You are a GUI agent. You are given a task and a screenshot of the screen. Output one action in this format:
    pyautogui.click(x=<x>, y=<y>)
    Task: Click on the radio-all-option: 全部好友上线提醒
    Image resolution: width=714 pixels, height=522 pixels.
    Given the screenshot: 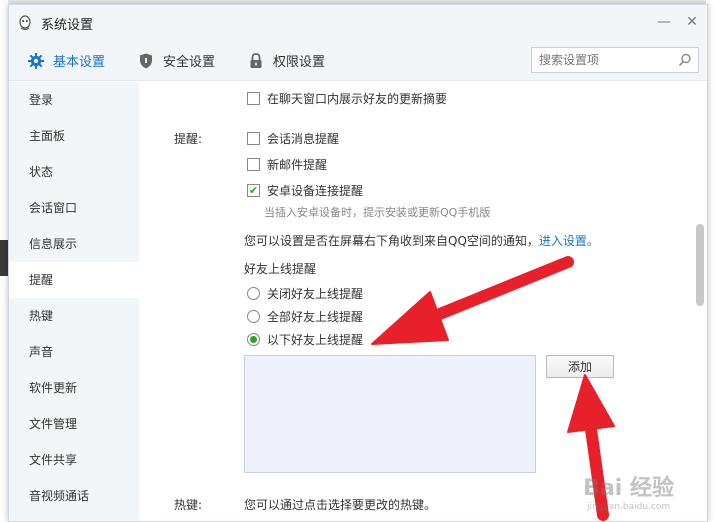 What is the action you would take?
    pyautogui.click(x=305, y=316)
    